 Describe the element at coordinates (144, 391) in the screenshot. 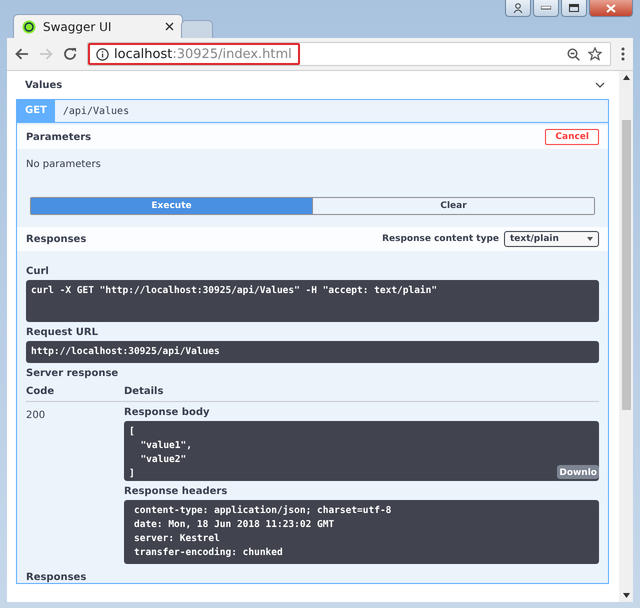

I see `column-header: Details` at that location.